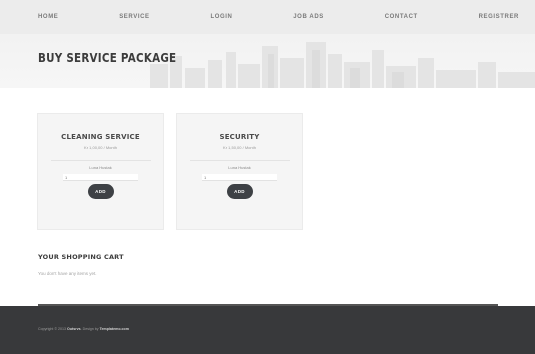 The image size is (535, 354). Describe the element at coordinates (239, 137) in the screenshot. I see `package-title: SECURITY` at that location.